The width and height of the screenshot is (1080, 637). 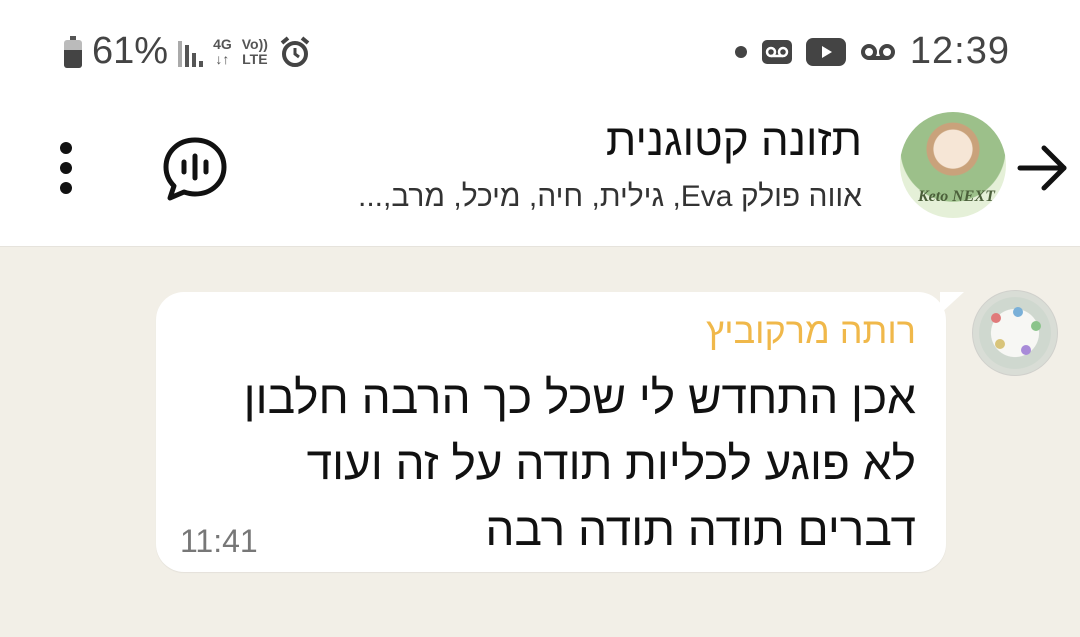 I want to click on status-right: 12:39, so click(x=872, y=51).